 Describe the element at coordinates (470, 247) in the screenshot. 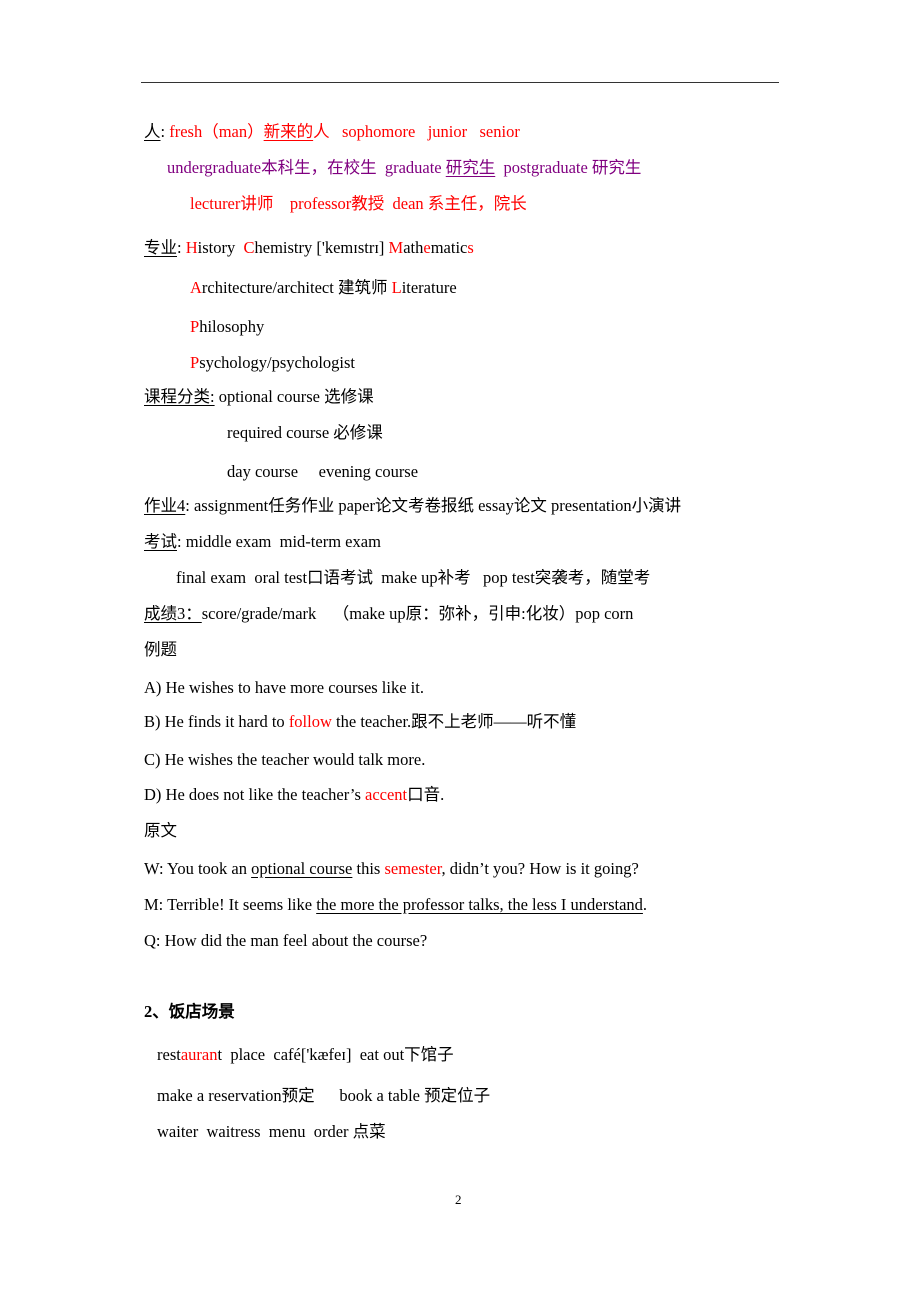

I see `majors-segment: s` at that location.